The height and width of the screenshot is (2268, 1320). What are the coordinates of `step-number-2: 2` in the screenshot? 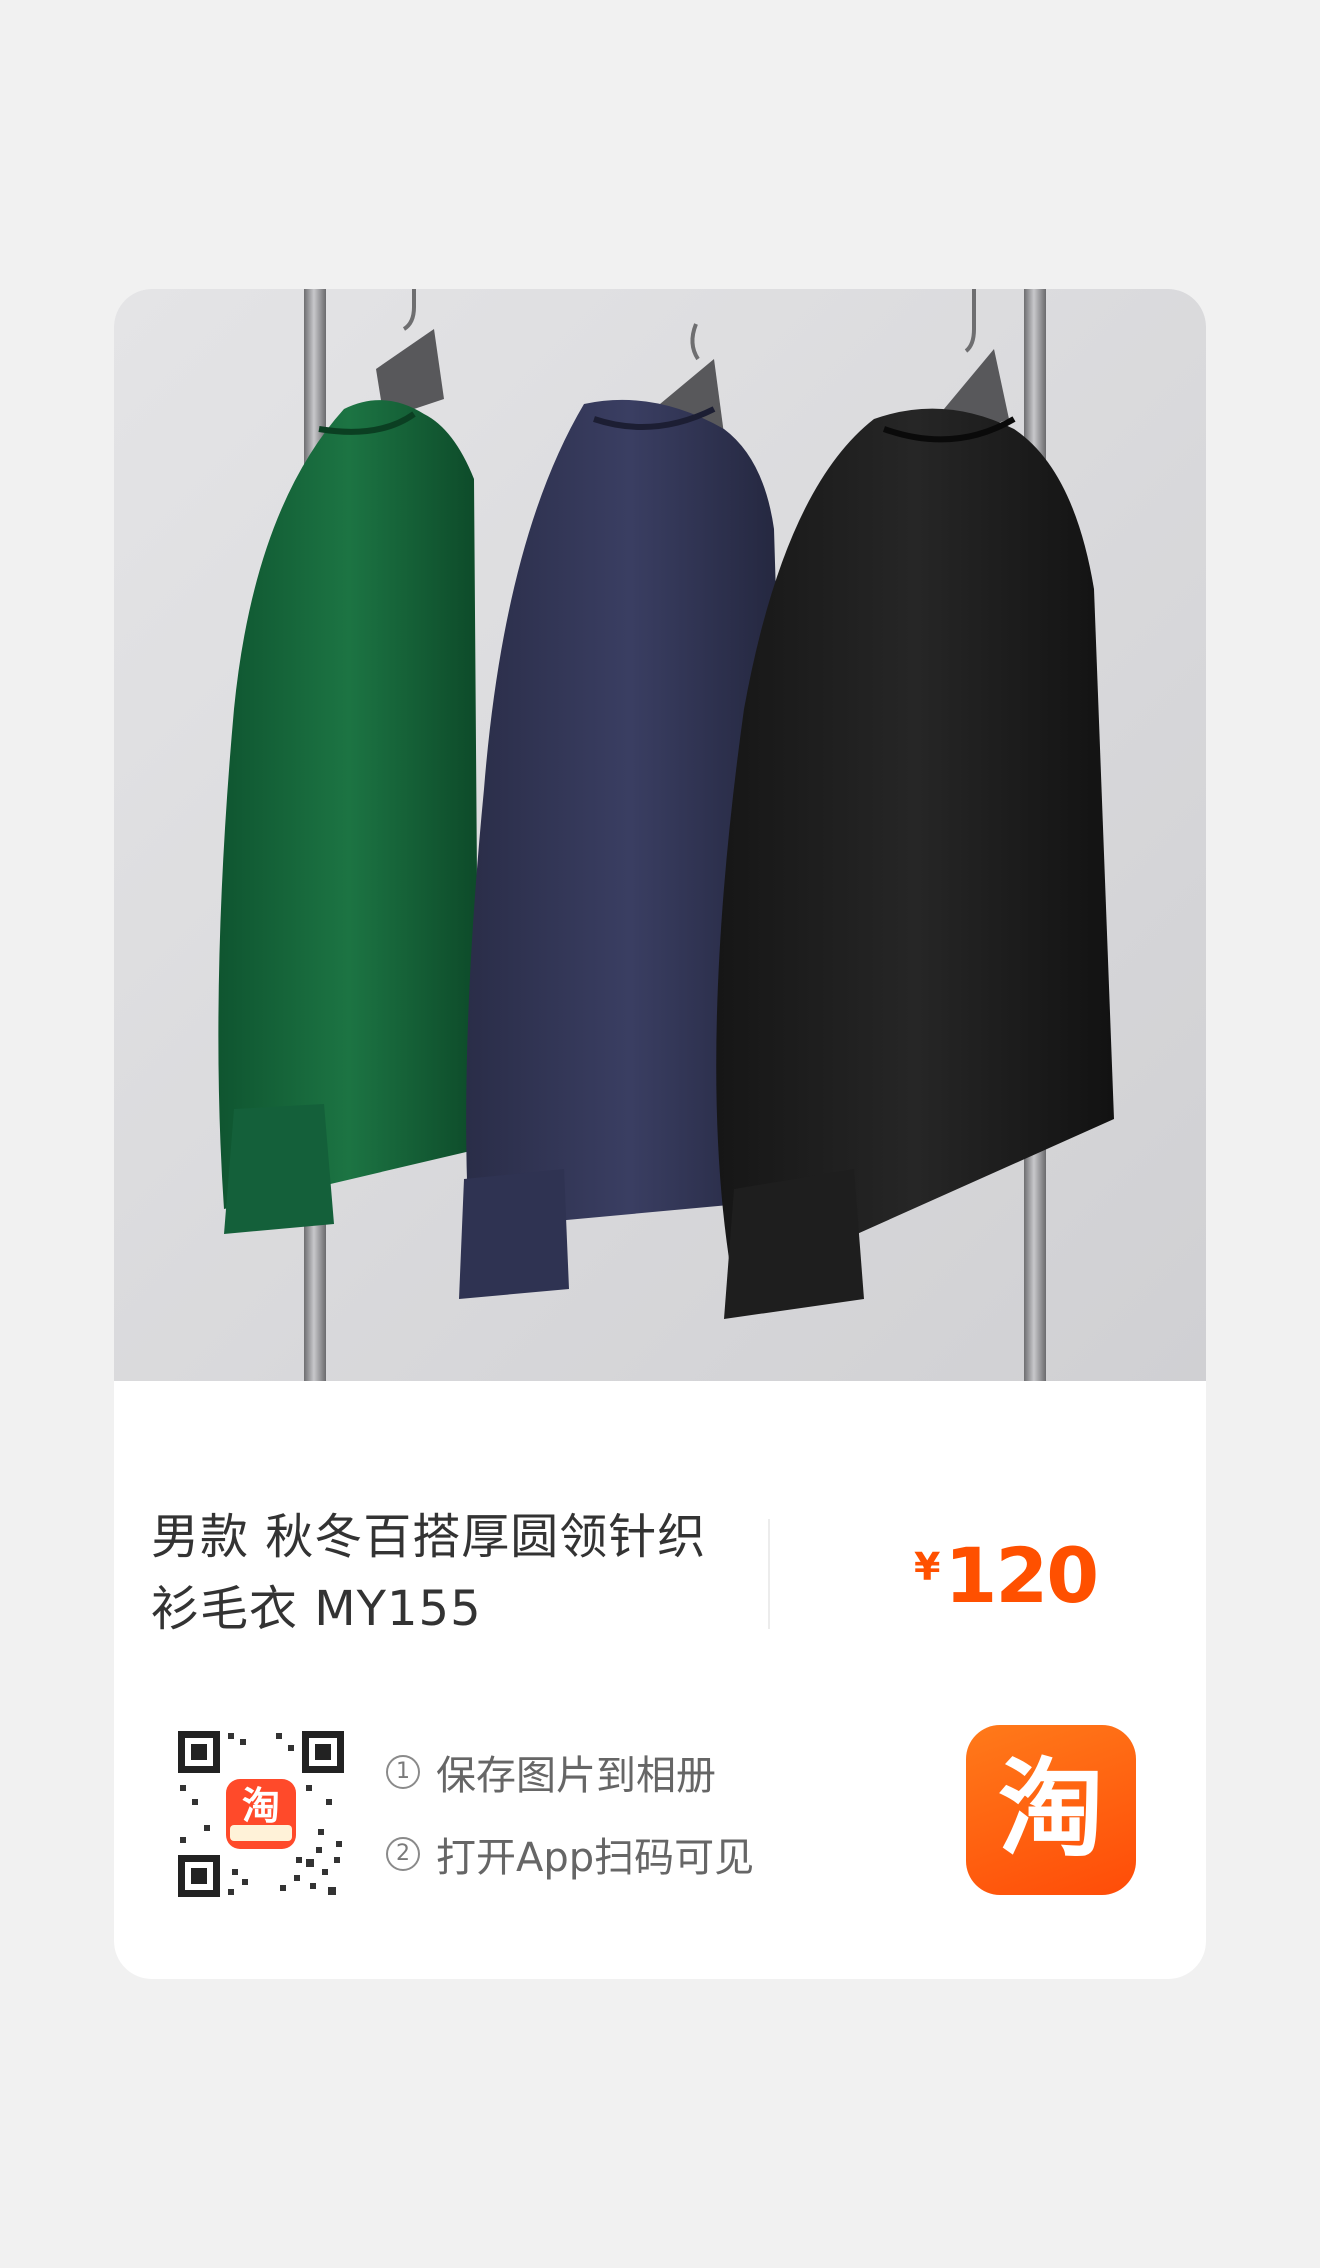 It's located at (403, 1854).